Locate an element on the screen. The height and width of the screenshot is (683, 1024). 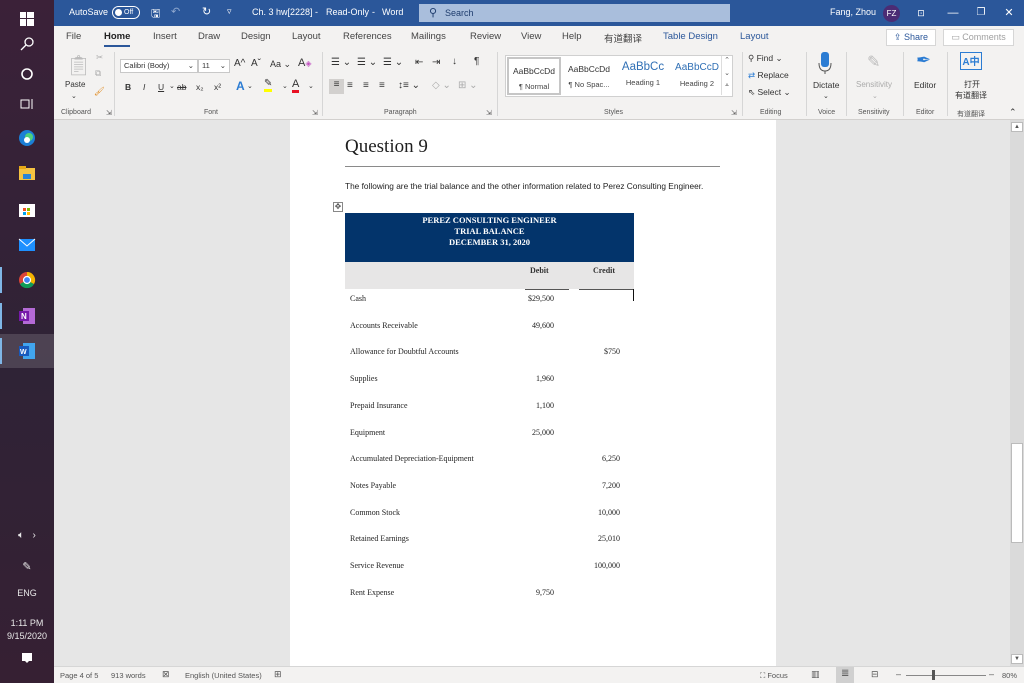
shrink-font-icon: Aˇ is located at coordinates (256, 63).